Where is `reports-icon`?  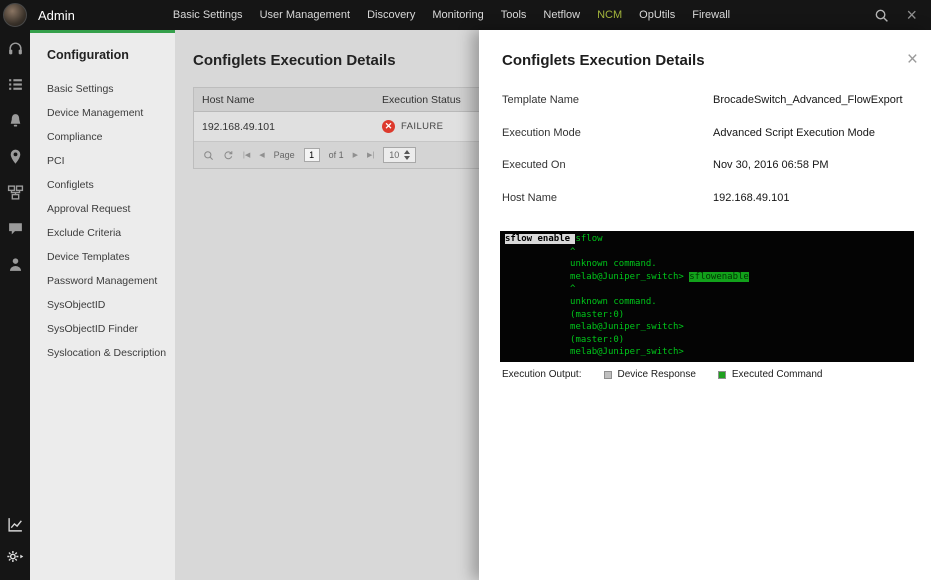 reports-icon is located at coordinates (15, 524).